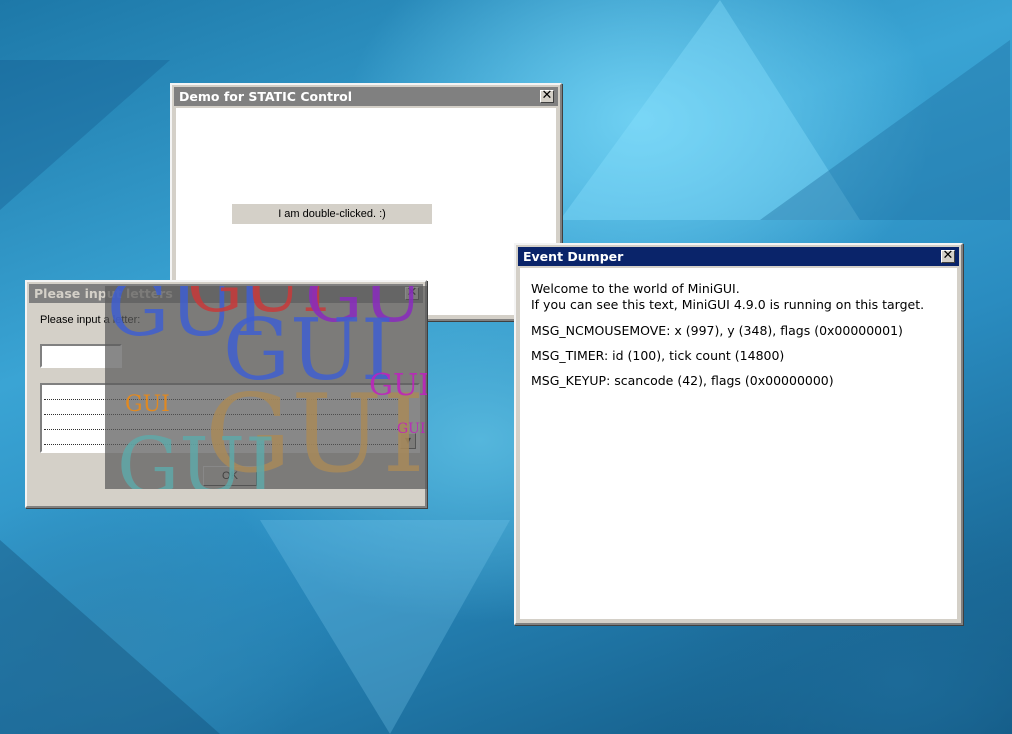 Image resolution: width=1012 pixels, height=734 pixels. What do you see at coordinates (196, 455) in the screenshot?
I see `gui-text-teal: GUI` at bounding box center [196, 455].